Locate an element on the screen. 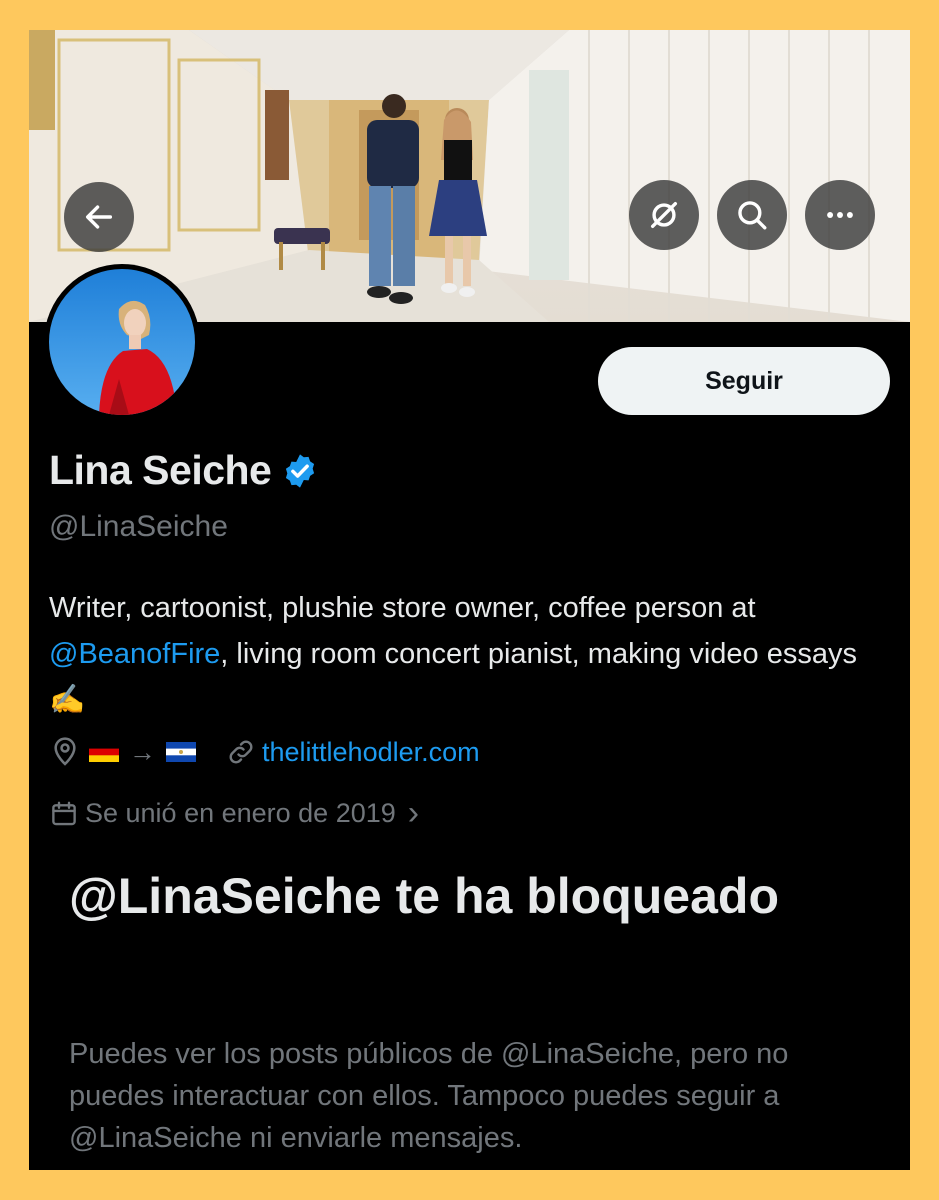 The image size is (939, 1200). more-icon is located at coordinates (840, 215).